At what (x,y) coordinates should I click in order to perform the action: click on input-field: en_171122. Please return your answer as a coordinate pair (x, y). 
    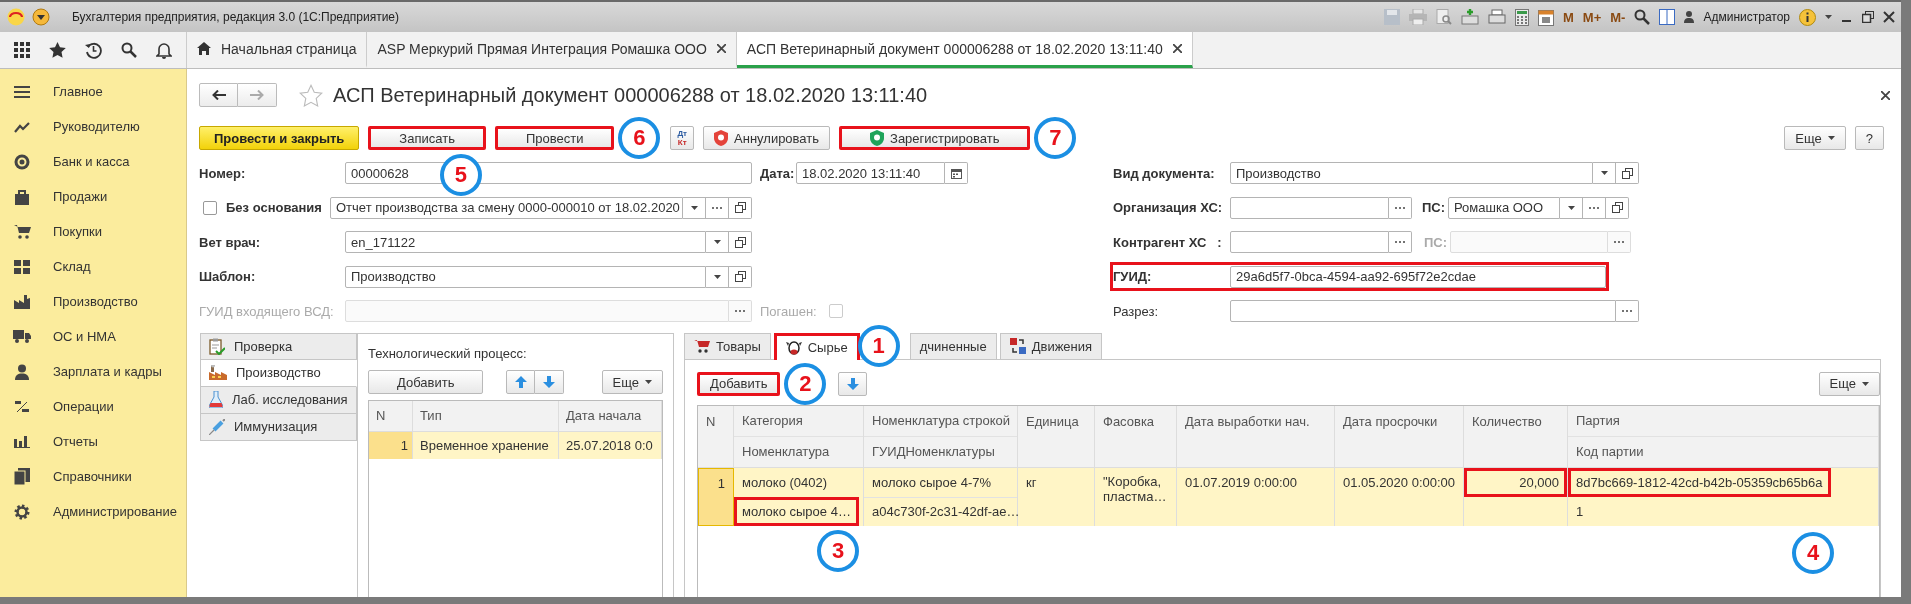
    Looking at the image, I should click on (525, 242).